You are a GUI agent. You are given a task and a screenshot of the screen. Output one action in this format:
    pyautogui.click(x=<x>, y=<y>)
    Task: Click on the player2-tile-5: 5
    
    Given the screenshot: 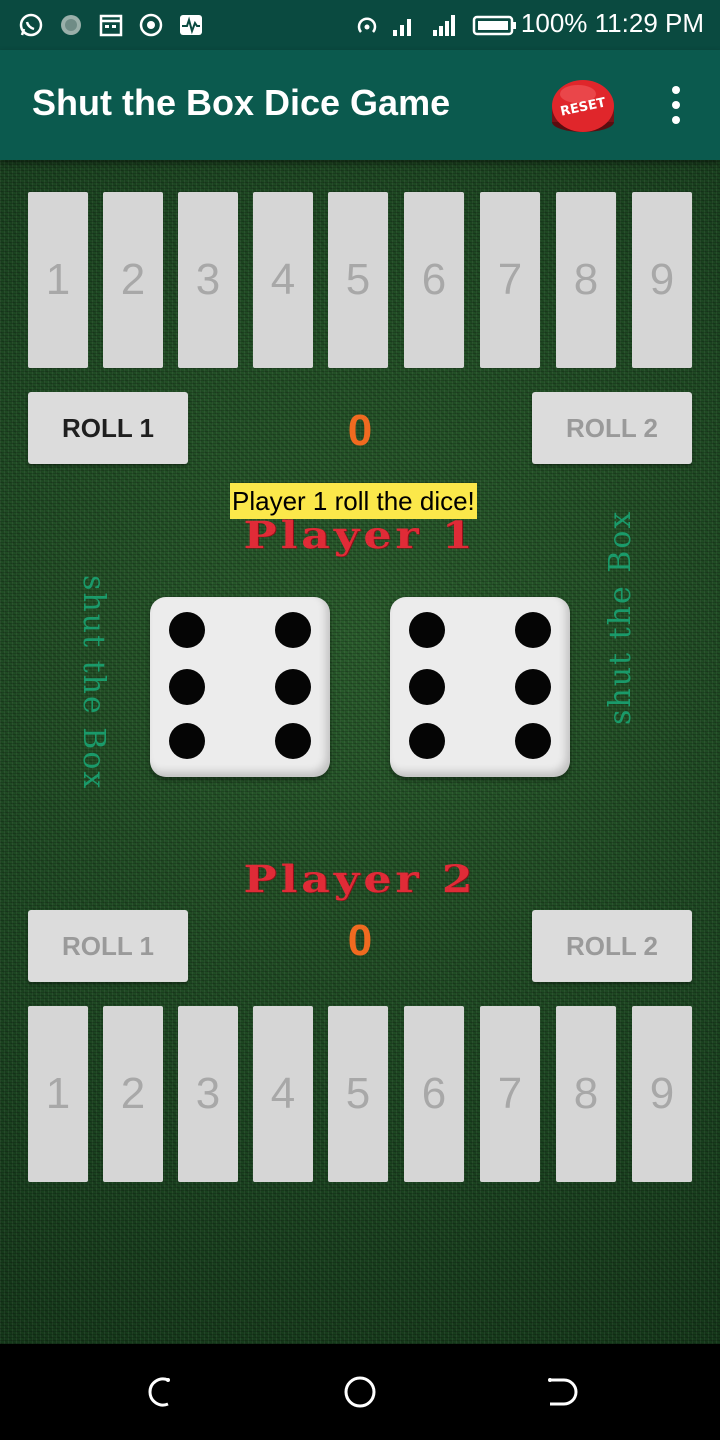 What is the action you would take?
    pyautogui.click(x=358, y=1094)
    